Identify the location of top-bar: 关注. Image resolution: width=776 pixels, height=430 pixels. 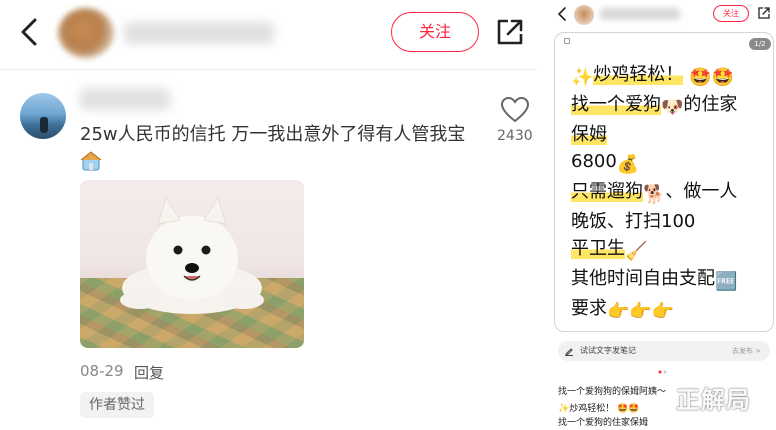
(269, 35).